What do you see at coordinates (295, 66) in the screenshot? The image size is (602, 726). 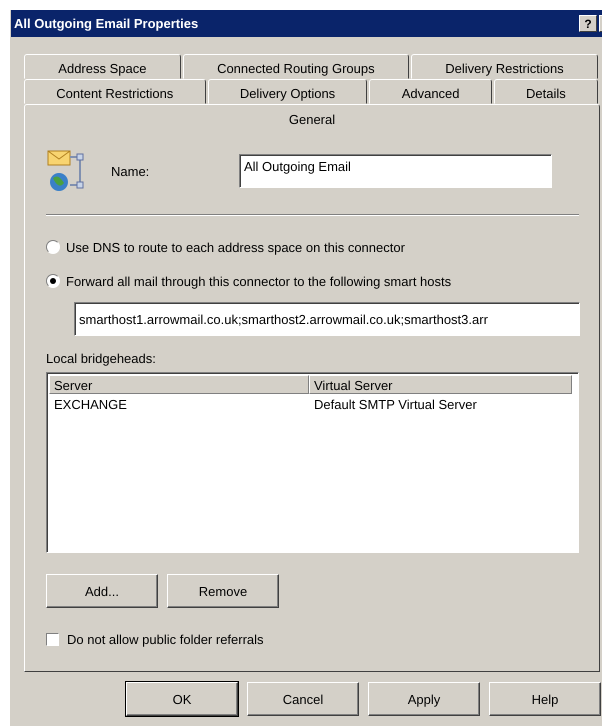 I see `tab: Connected Routing Groups` at bounding box center [295, 66].